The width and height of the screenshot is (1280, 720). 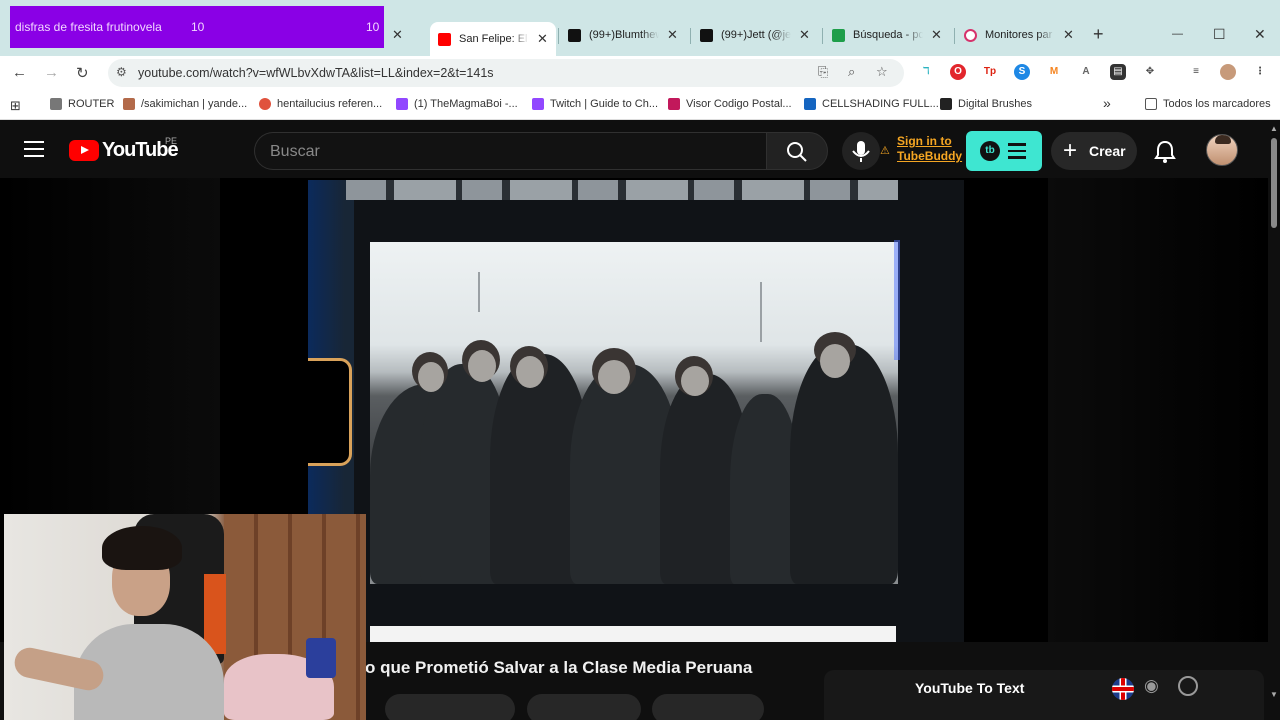 I want to click on bell-icon, so click(x=1165, y=152).